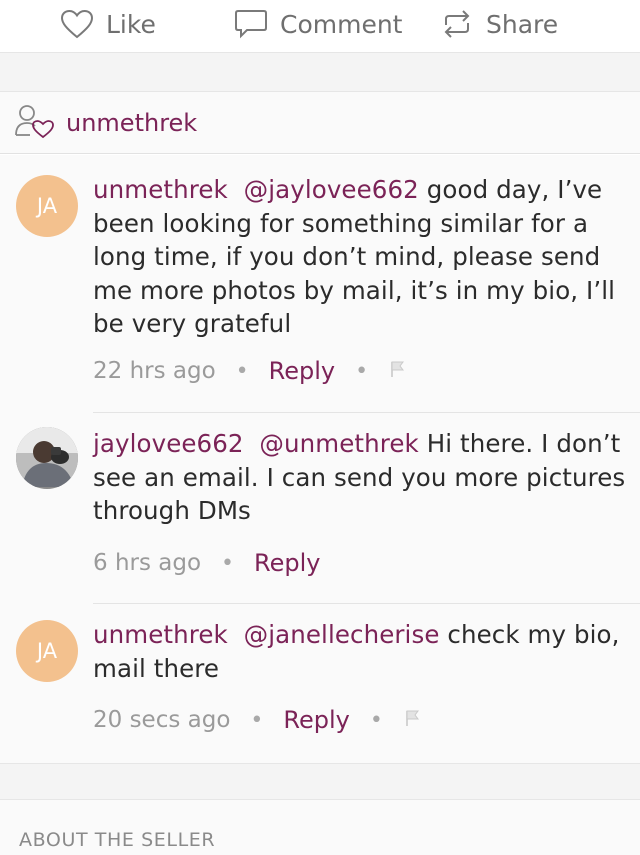 The width and height of the screenshot is (640, 855). Describe the element at coordinates (341, 24) in the screenshot. I see `comment-label: Comment` at that location.